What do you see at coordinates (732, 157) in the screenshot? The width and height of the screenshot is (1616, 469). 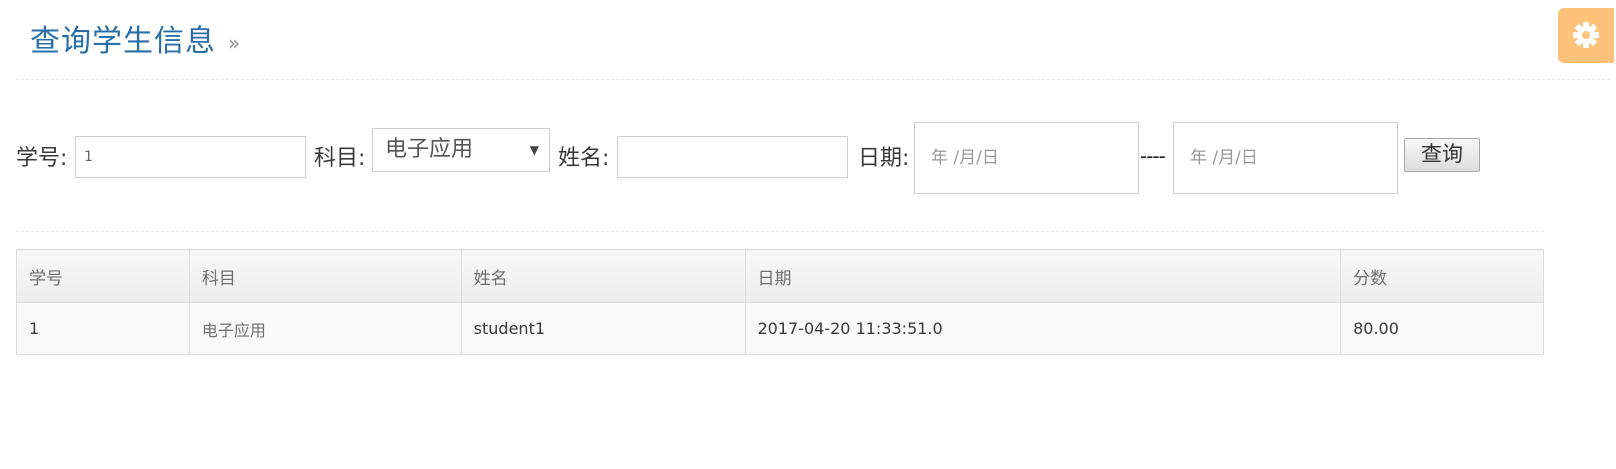 I see `name-input` at bounding box center [732, 157].